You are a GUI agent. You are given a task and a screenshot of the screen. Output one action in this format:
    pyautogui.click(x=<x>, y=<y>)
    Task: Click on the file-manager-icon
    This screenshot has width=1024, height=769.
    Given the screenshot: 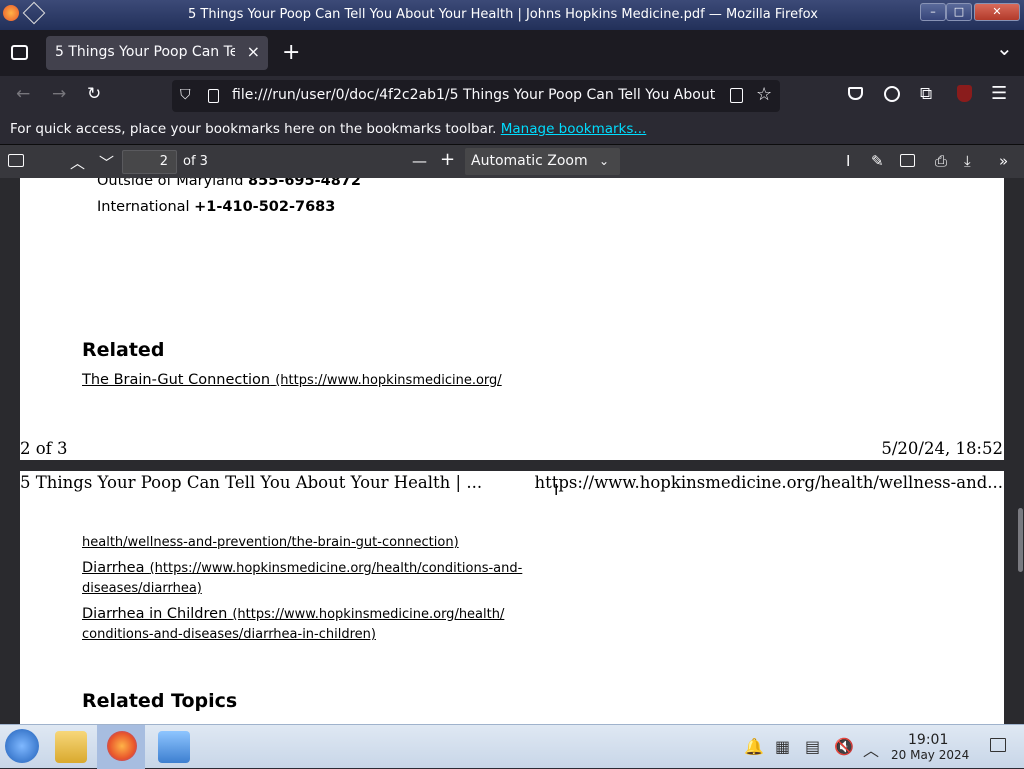 What is the action you would take?
    pyautogui.click(x=71, y=747)
    